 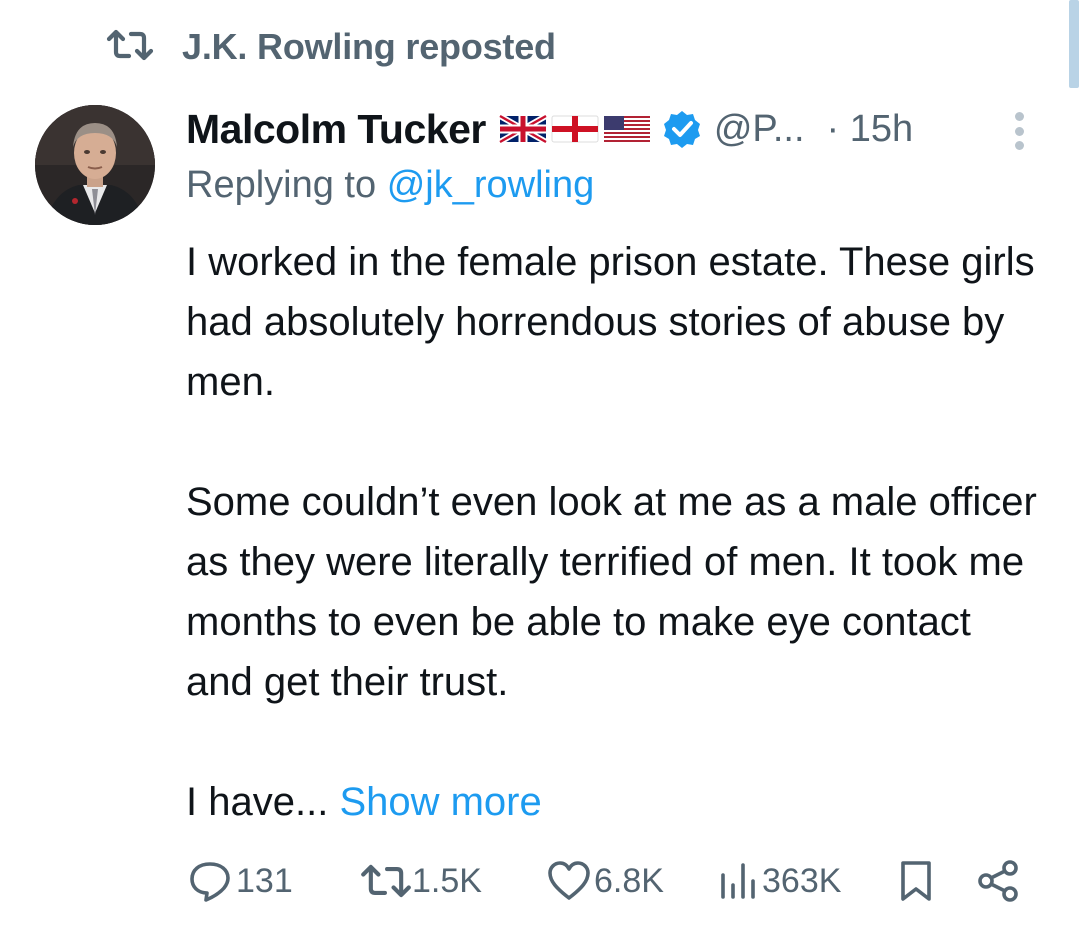 I want to click on share-button, so click(x=999, y=881).